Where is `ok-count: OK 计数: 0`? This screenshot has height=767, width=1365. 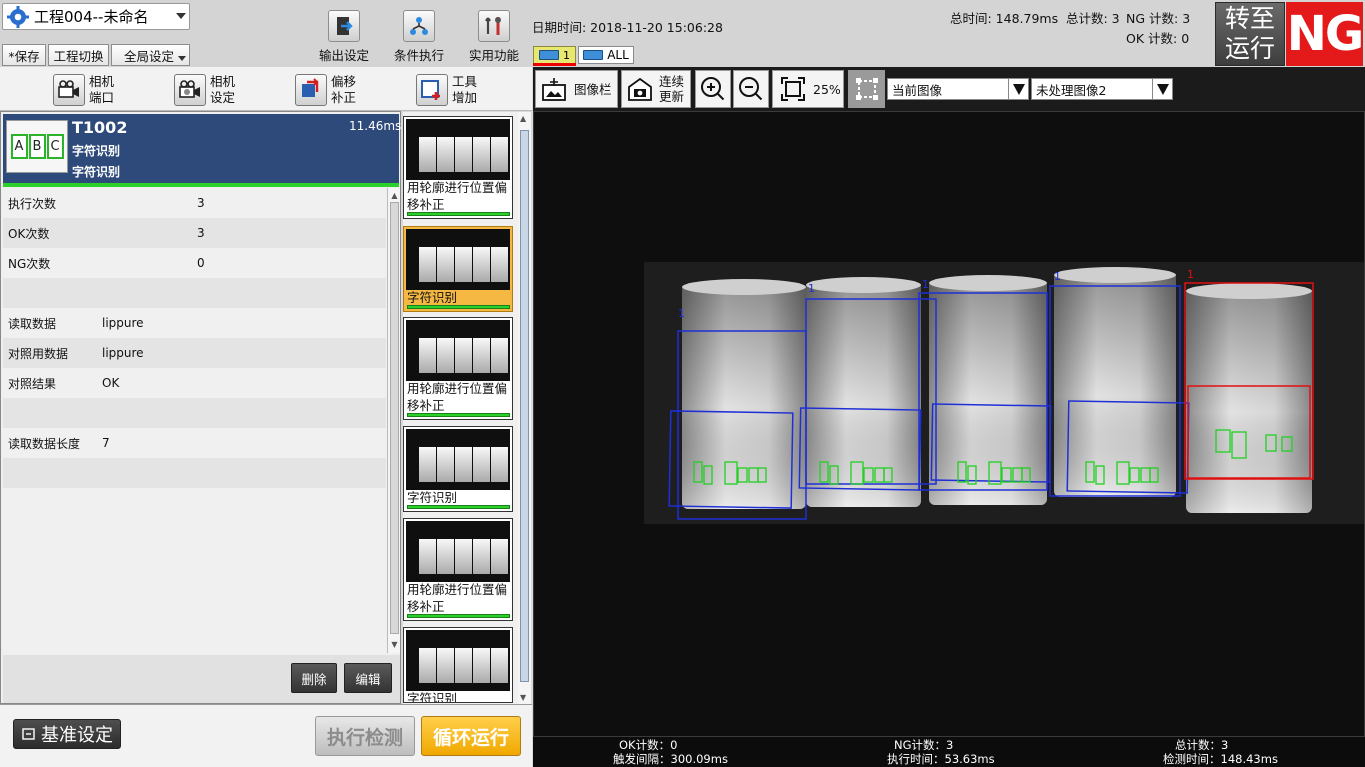 ok-count: OK 计数: 0 is located at coordinates (1158, 38).